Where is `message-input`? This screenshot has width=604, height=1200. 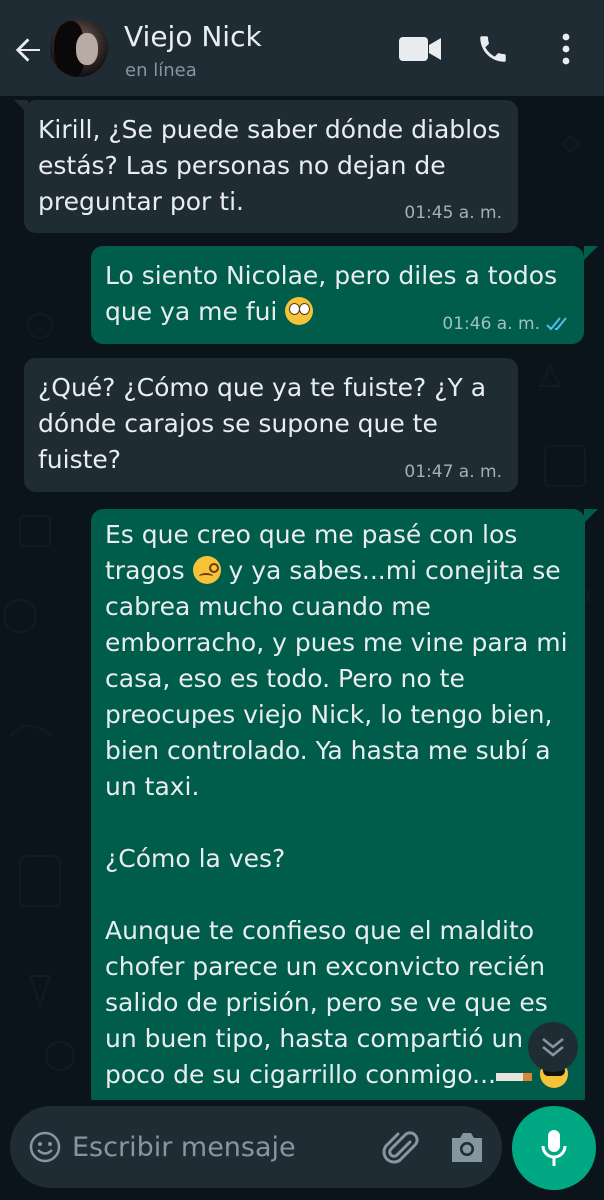
message-input is located at coordinates (222, 1147).